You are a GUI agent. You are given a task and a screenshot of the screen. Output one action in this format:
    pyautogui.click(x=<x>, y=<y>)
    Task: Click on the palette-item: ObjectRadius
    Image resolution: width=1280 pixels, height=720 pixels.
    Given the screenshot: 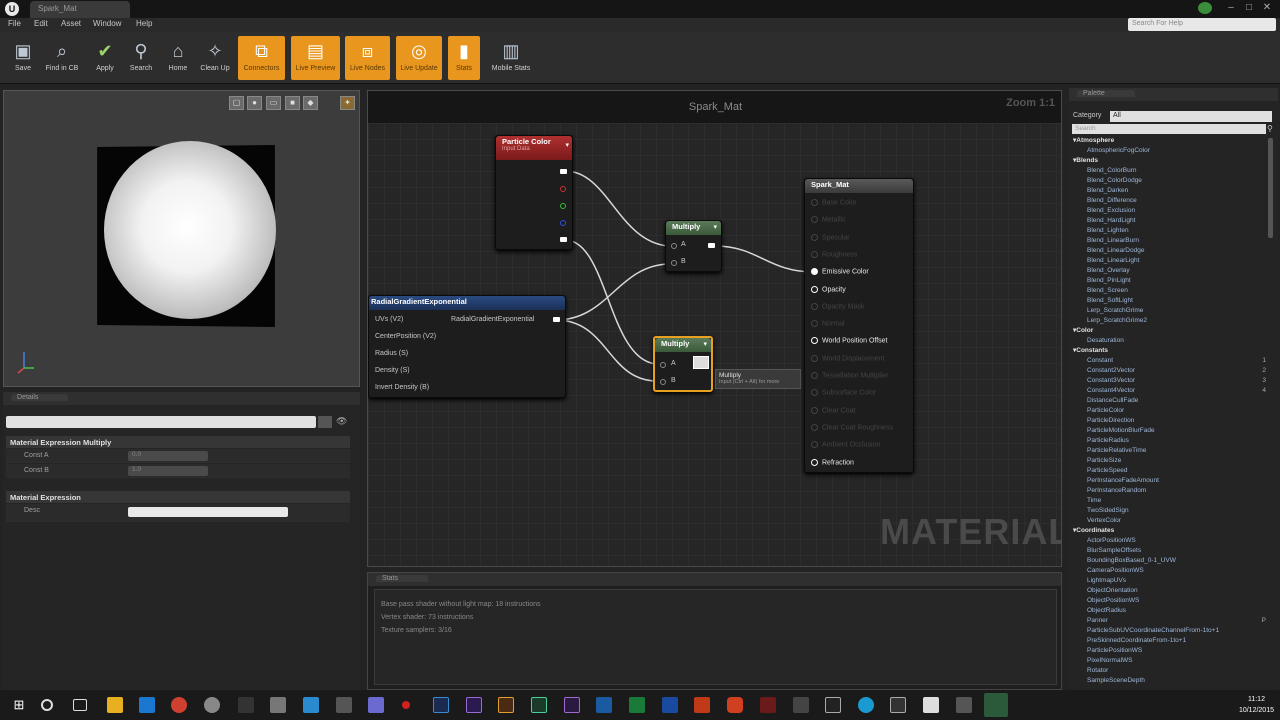 What is the action you would take?
    pyautogui.click(x=1170, y=611)
    